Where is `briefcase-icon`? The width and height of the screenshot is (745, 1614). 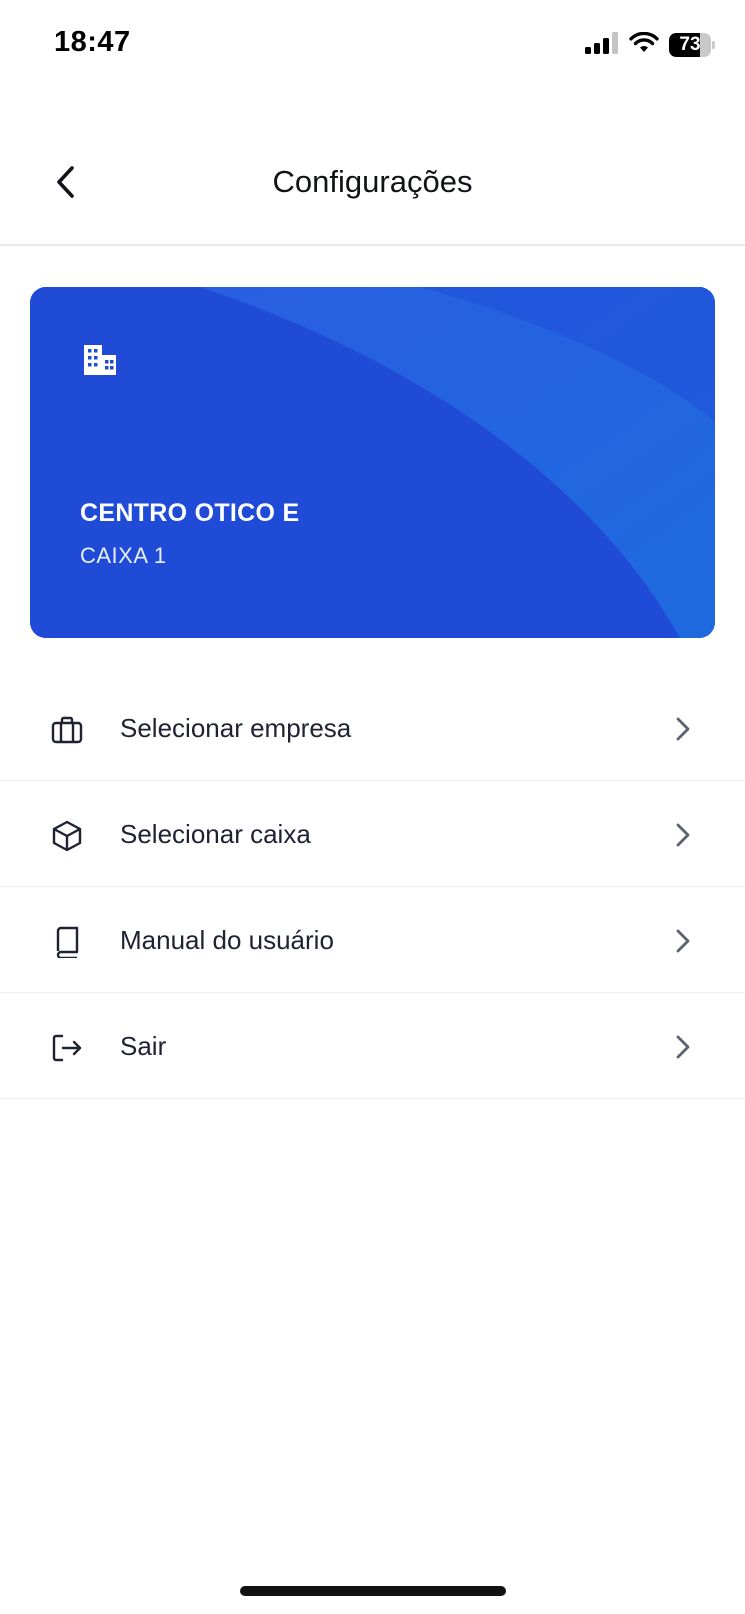
briefcase-icon is located at coordinates (67, 730).